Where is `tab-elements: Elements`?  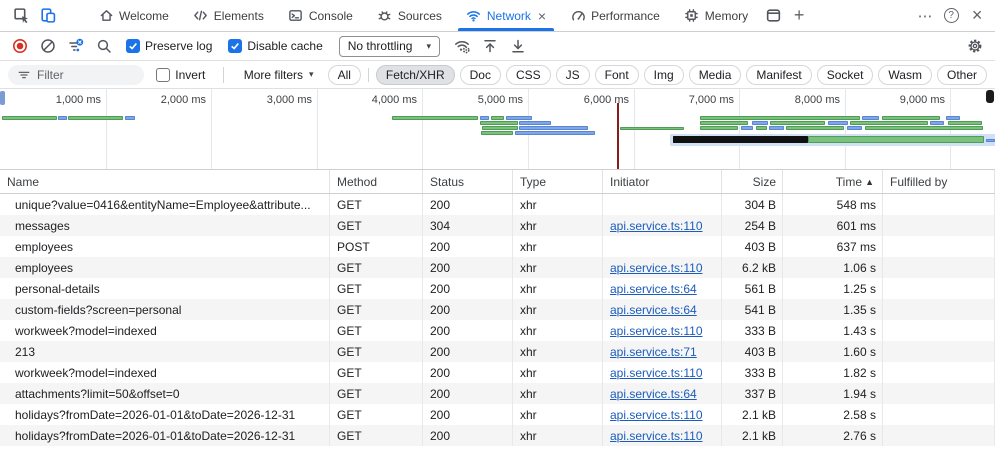 tab-elements: Elements is located at coordinates (228, 15).